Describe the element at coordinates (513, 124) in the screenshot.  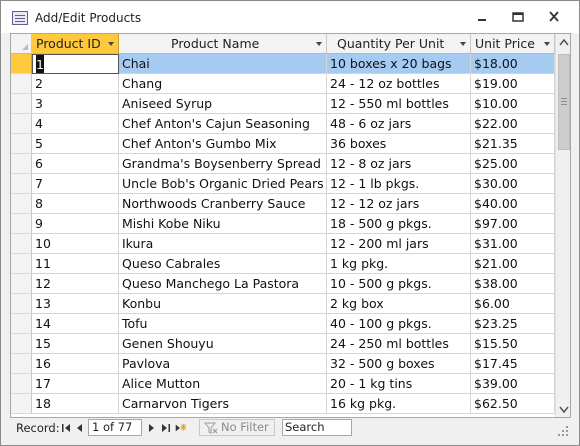
I see `cell-unit-price: $22.00` at that location.